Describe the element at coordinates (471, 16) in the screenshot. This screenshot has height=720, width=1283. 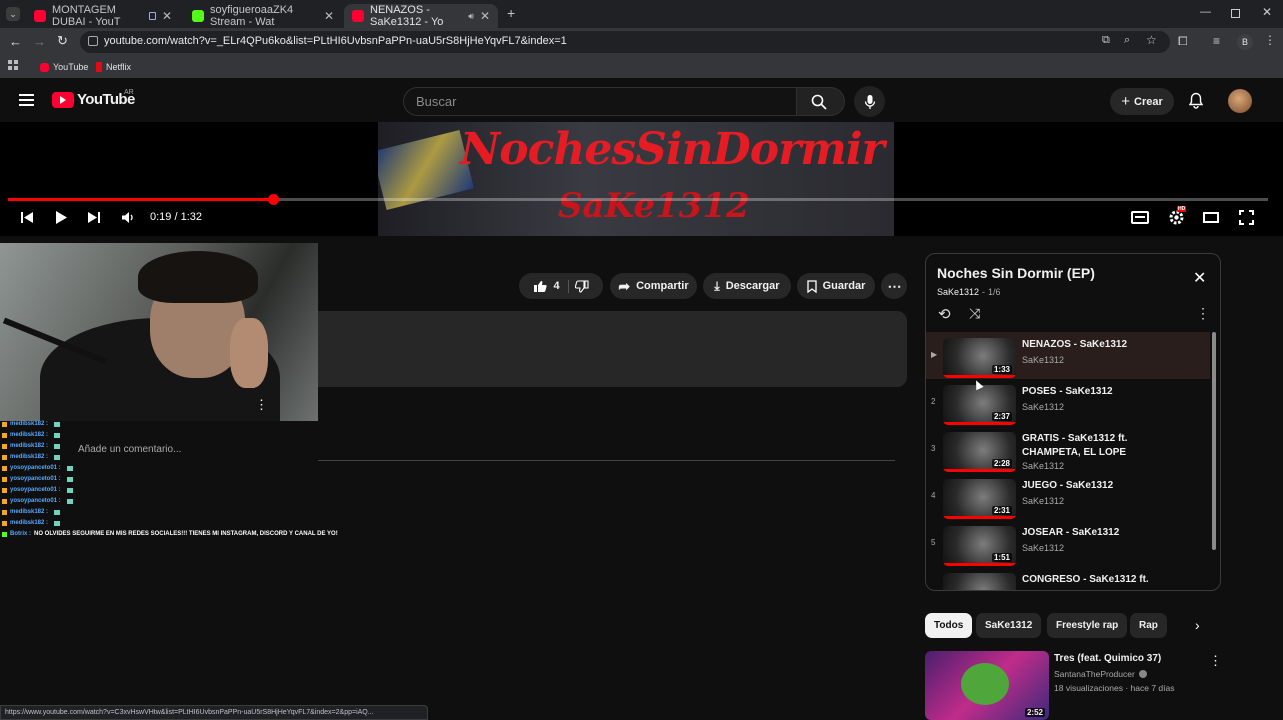
I see `audio-playing-icon: 🔊︎` at that location.